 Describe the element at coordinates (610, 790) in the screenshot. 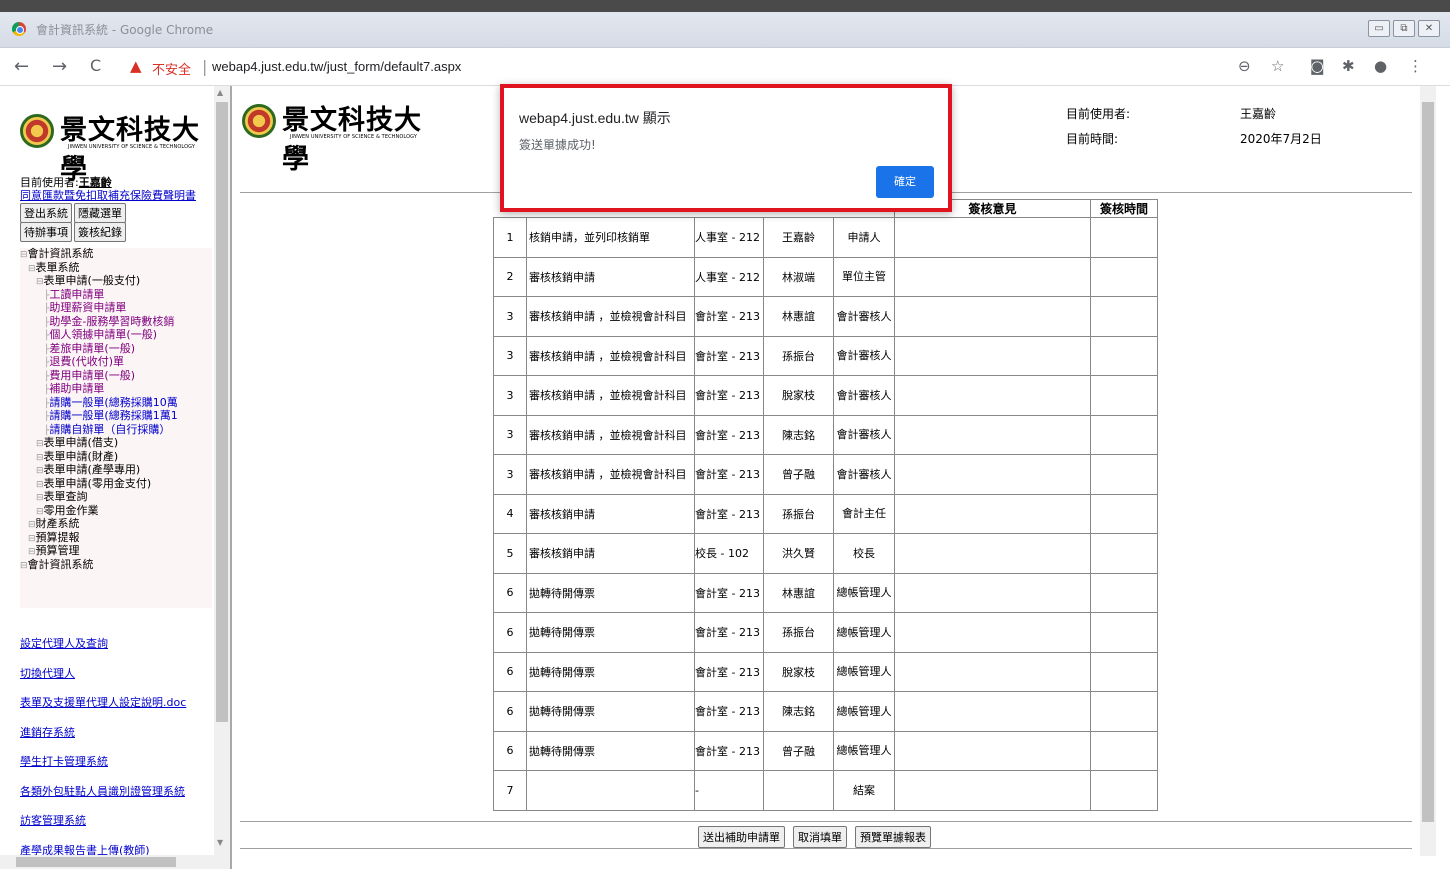

I see `cell-action` at that location.